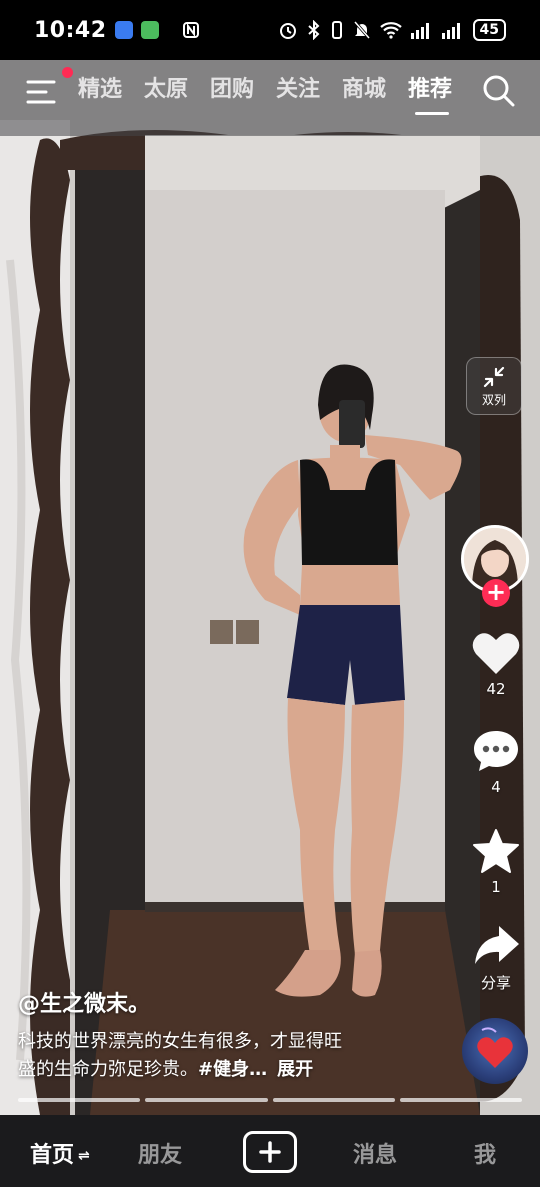  Describe the element at coordinates (52, 1155) in the screenshot. I see `nav-home-label: 首页` at that location.